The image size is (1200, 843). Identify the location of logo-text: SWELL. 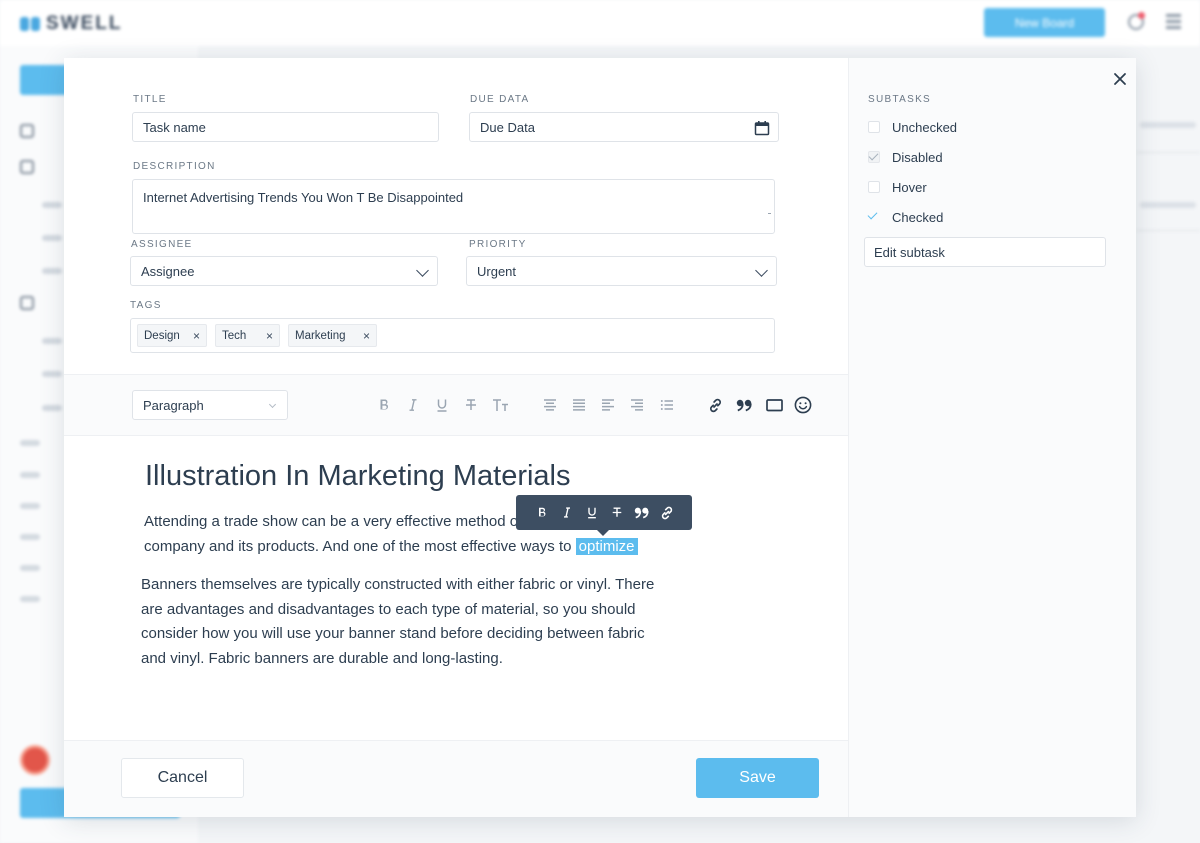
(84, 23).